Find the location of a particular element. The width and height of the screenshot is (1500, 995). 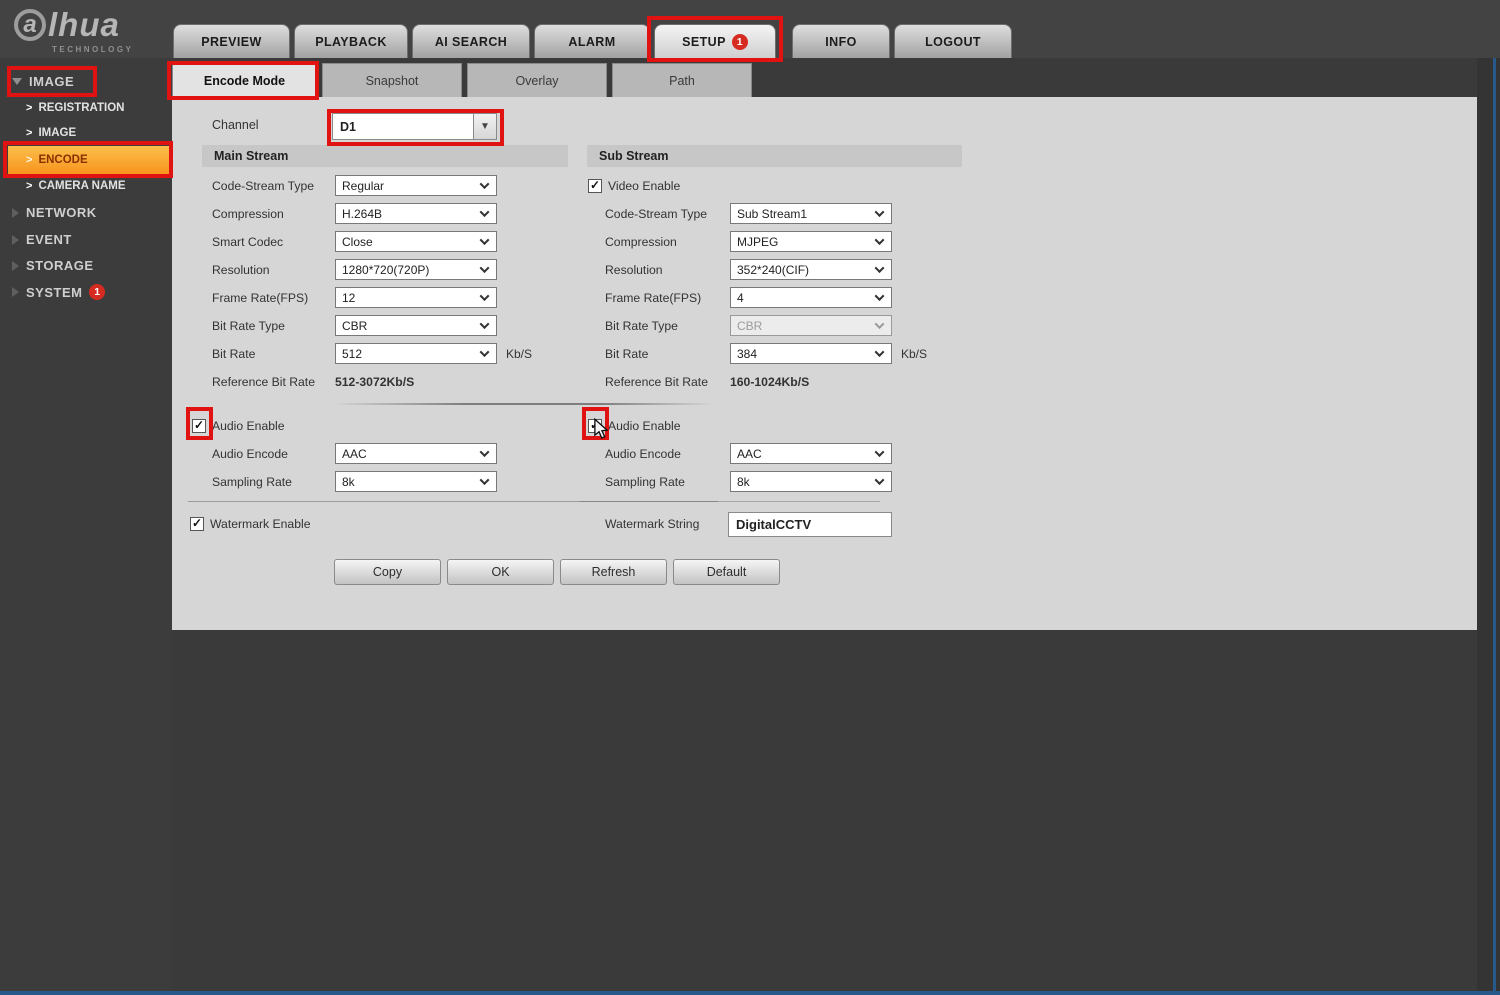

select-value: Regular is located at coordinates (363, 185).